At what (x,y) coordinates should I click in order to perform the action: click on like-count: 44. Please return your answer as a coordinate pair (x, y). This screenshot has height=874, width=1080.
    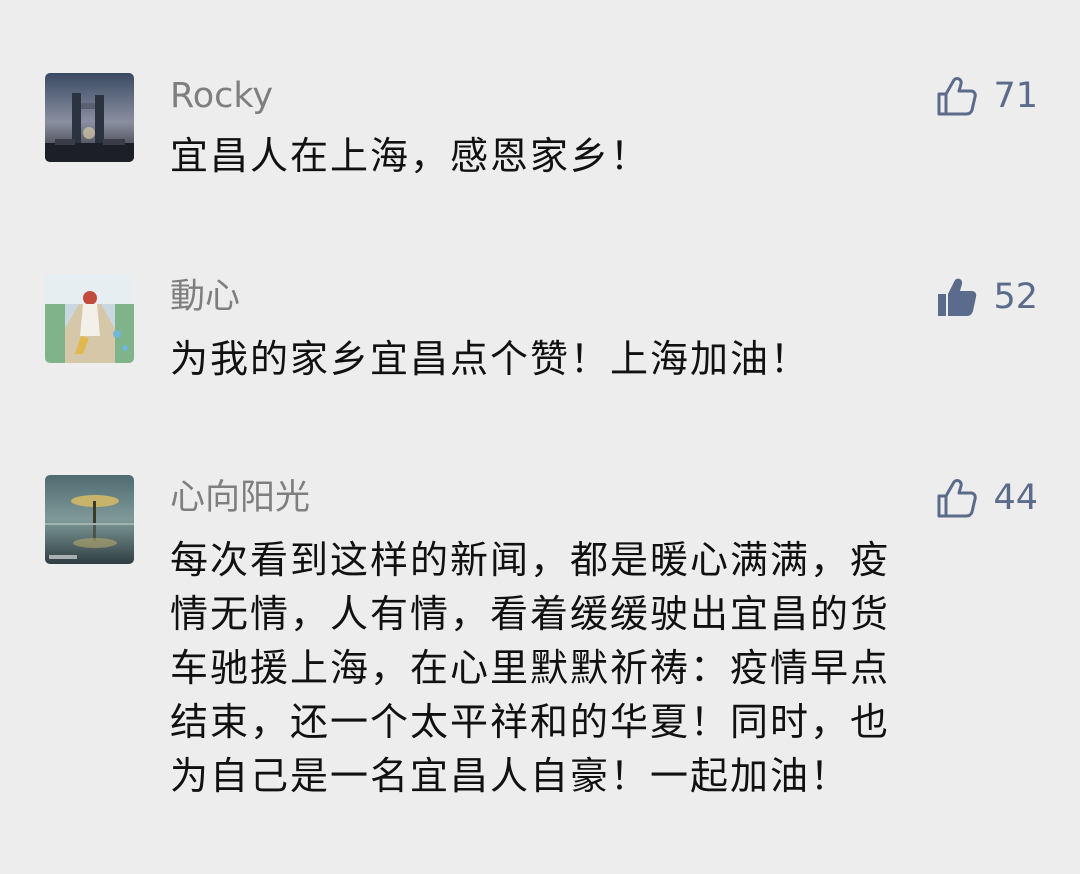
    Looking at the image, I should click on (1015, 498).